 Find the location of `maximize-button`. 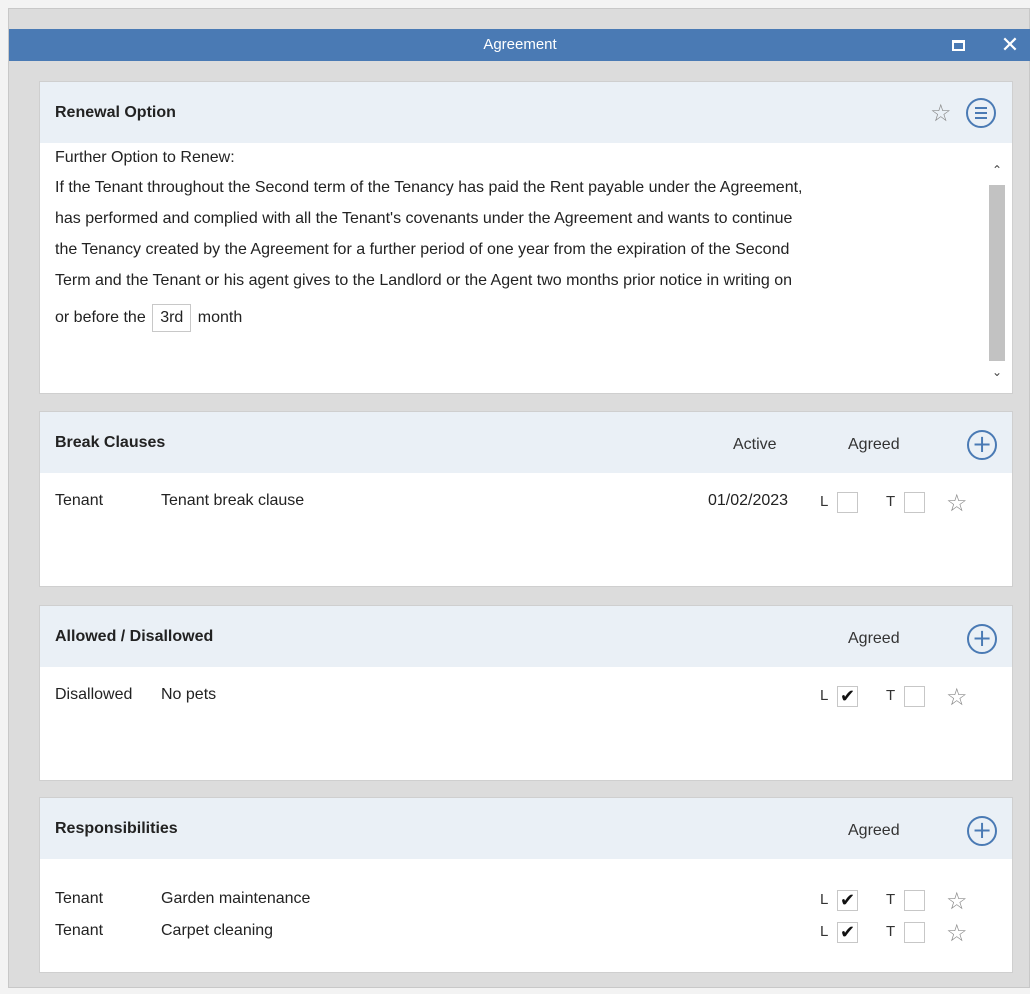

maximize-button is located at coordinates (958, 45).